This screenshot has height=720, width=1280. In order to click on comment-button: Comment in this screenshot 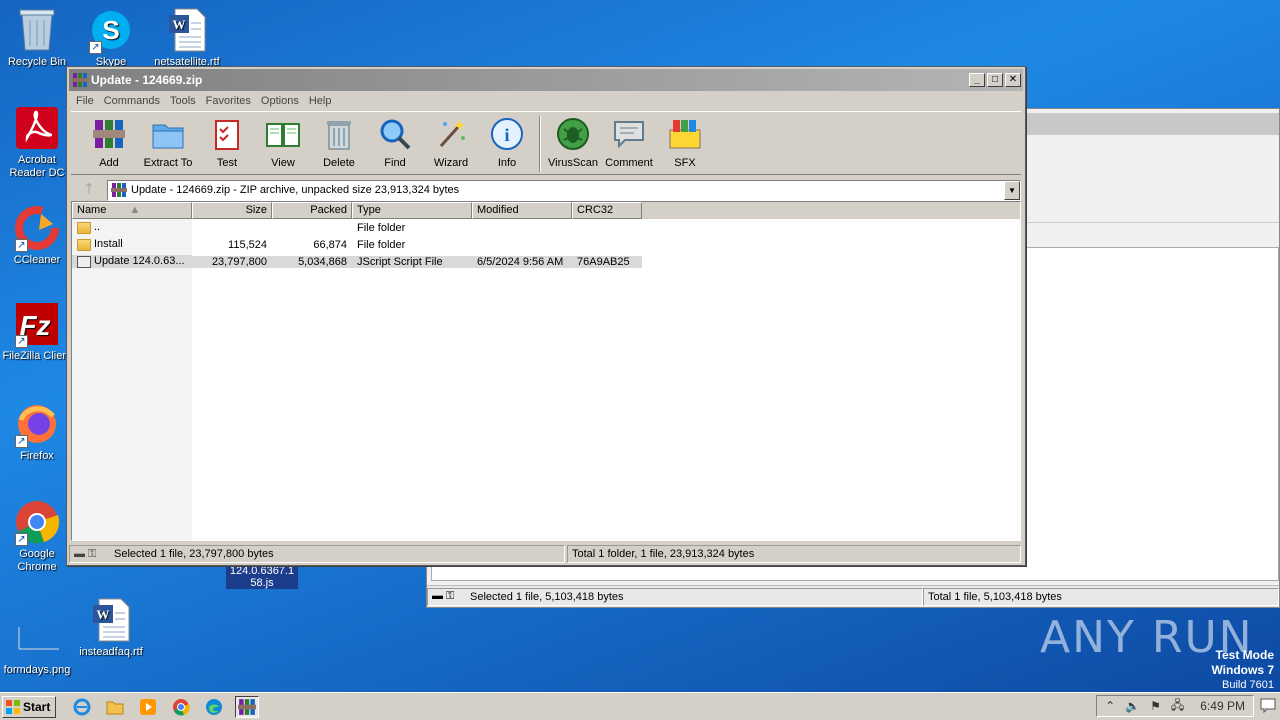, I will do `click(629, 142)`.